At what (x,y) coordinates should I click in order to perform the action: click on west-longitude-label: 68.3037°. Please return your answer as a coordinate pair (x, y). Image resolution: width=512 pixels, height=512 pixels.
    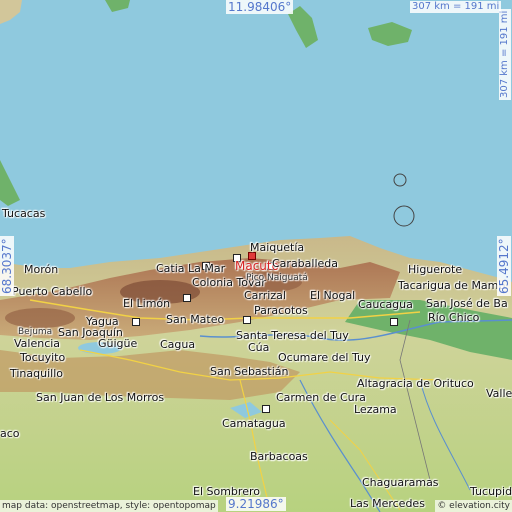
    Looking at the image, I should click on (7, 266).